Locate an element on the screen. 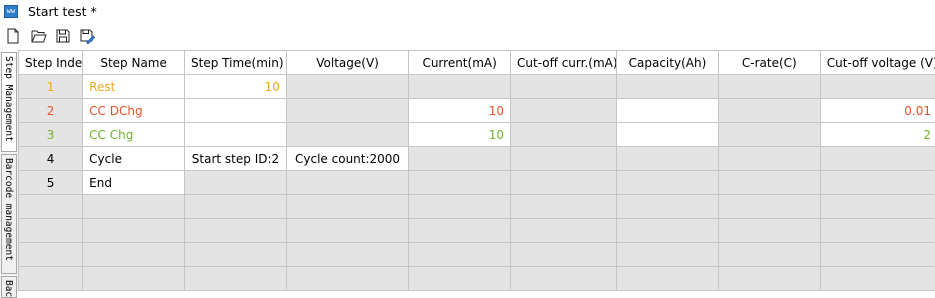 This screenshot has width=935, height=298. col-header-c-rate: C-rate(C) is located at coordinates (769, 63).